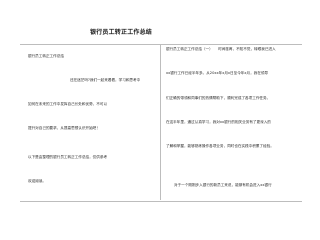 The width and height of the screenshot is (320, 240). What do you see at coordinates (220, 146) in the screenshot?
I see `right-paragraph-line: 了解和掌握，能够熟练操作各项业务，同时也在实践中积累了经验。` at bounding box center [220, 146].